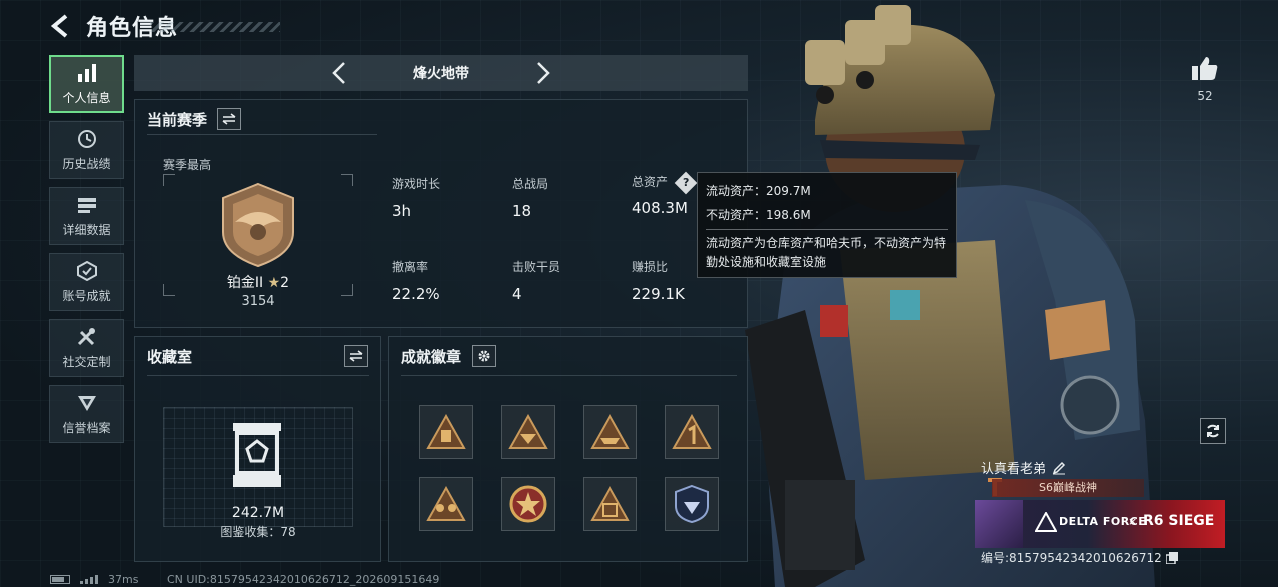  I want to click on rank-stars: 2, so click(285, 283).